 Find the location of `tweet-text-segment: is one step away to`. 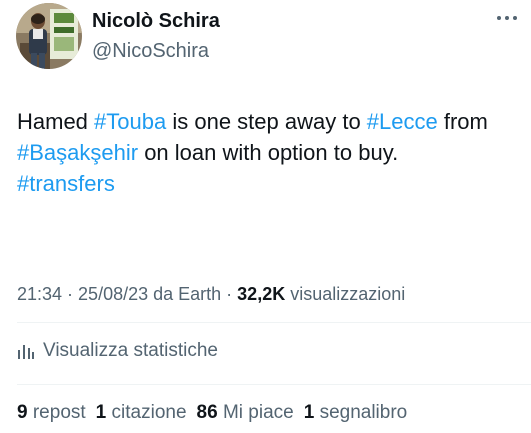

tweet-text-segment: is one step away to is located at coordinates (266, 121).